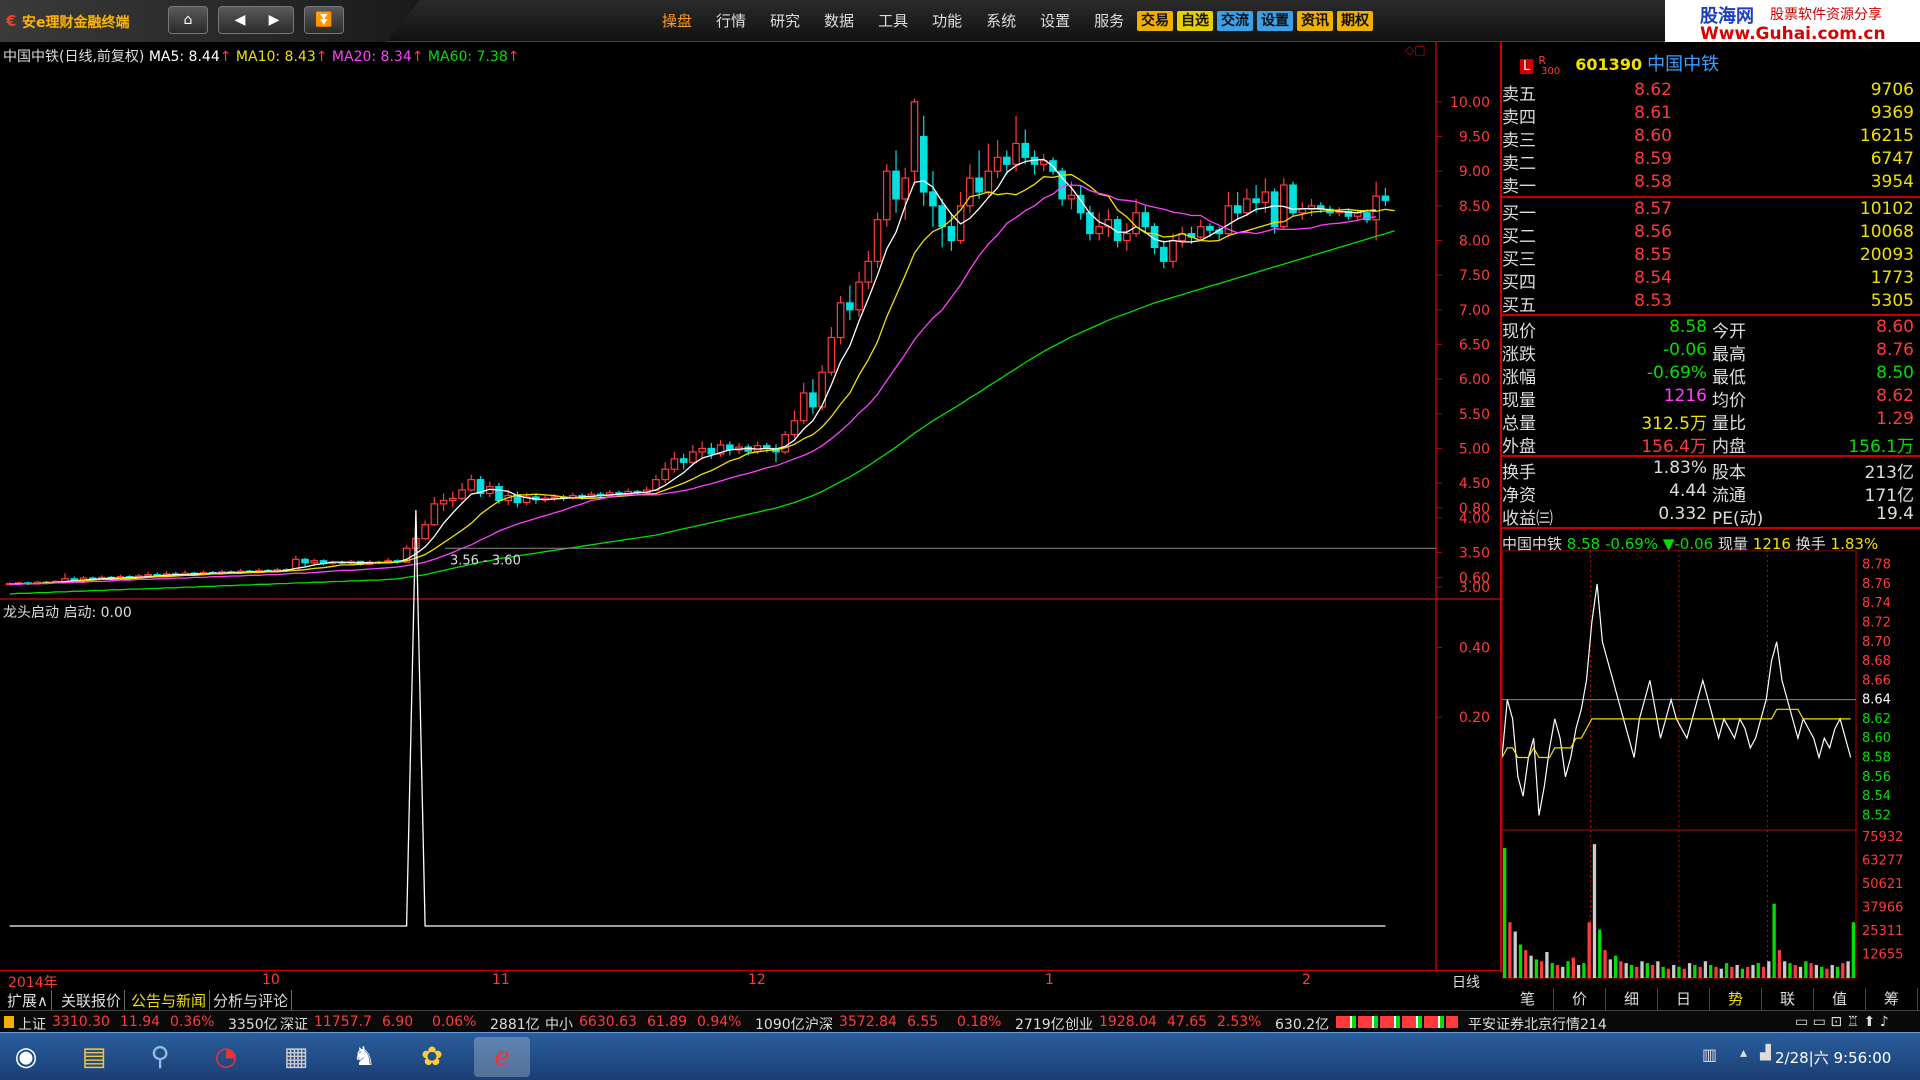  I want to click on quick-button-0: 交易, so click(1155, 21).